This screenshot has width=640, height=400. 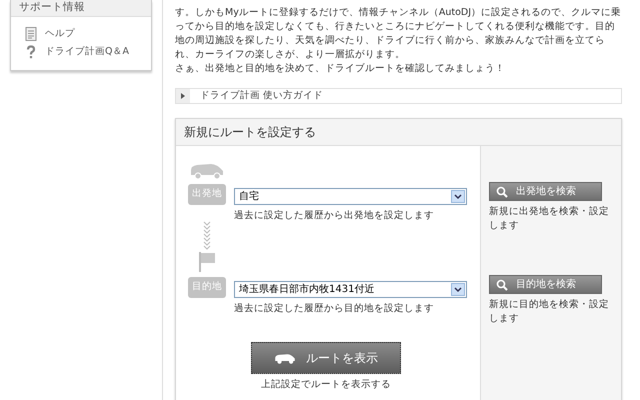 What do you see at coordinates (545, 284) in the screenshot?
I see `search-button: 目的地を検索` at bounding box center [545, 284].